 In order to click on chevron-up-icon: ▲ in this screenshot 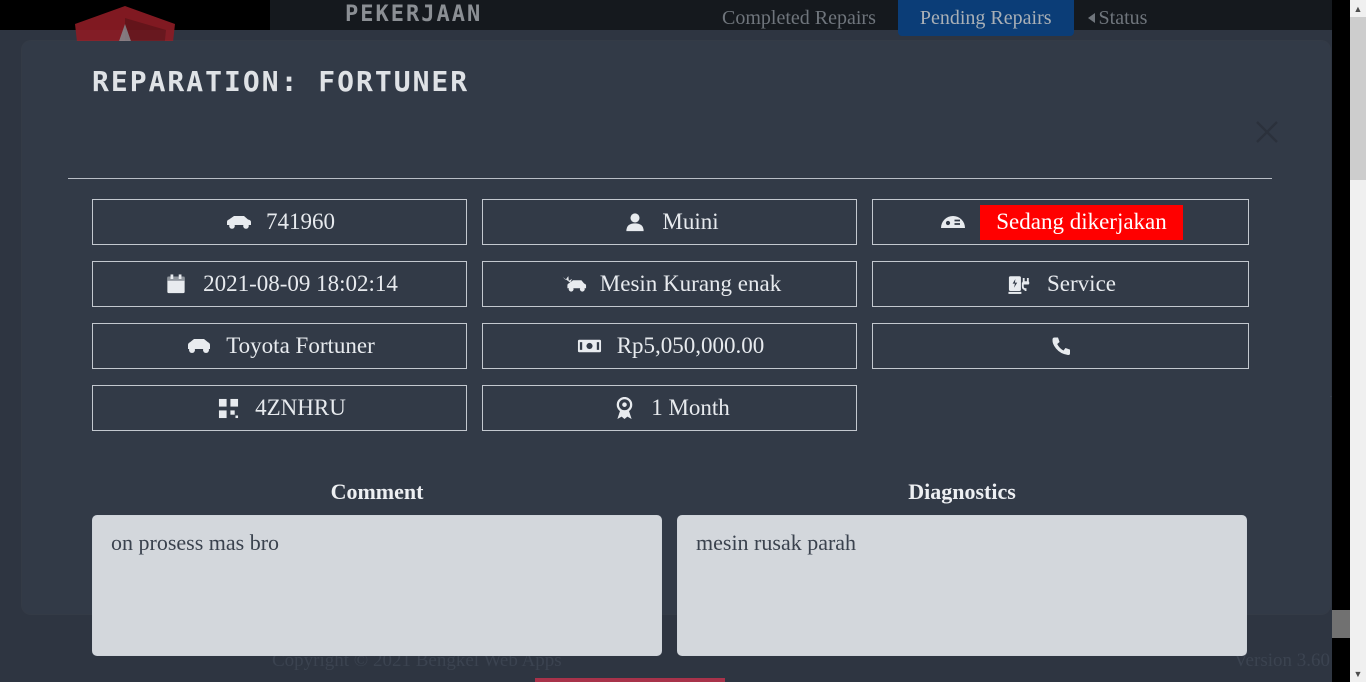, I will do `click(1358, 8)`.